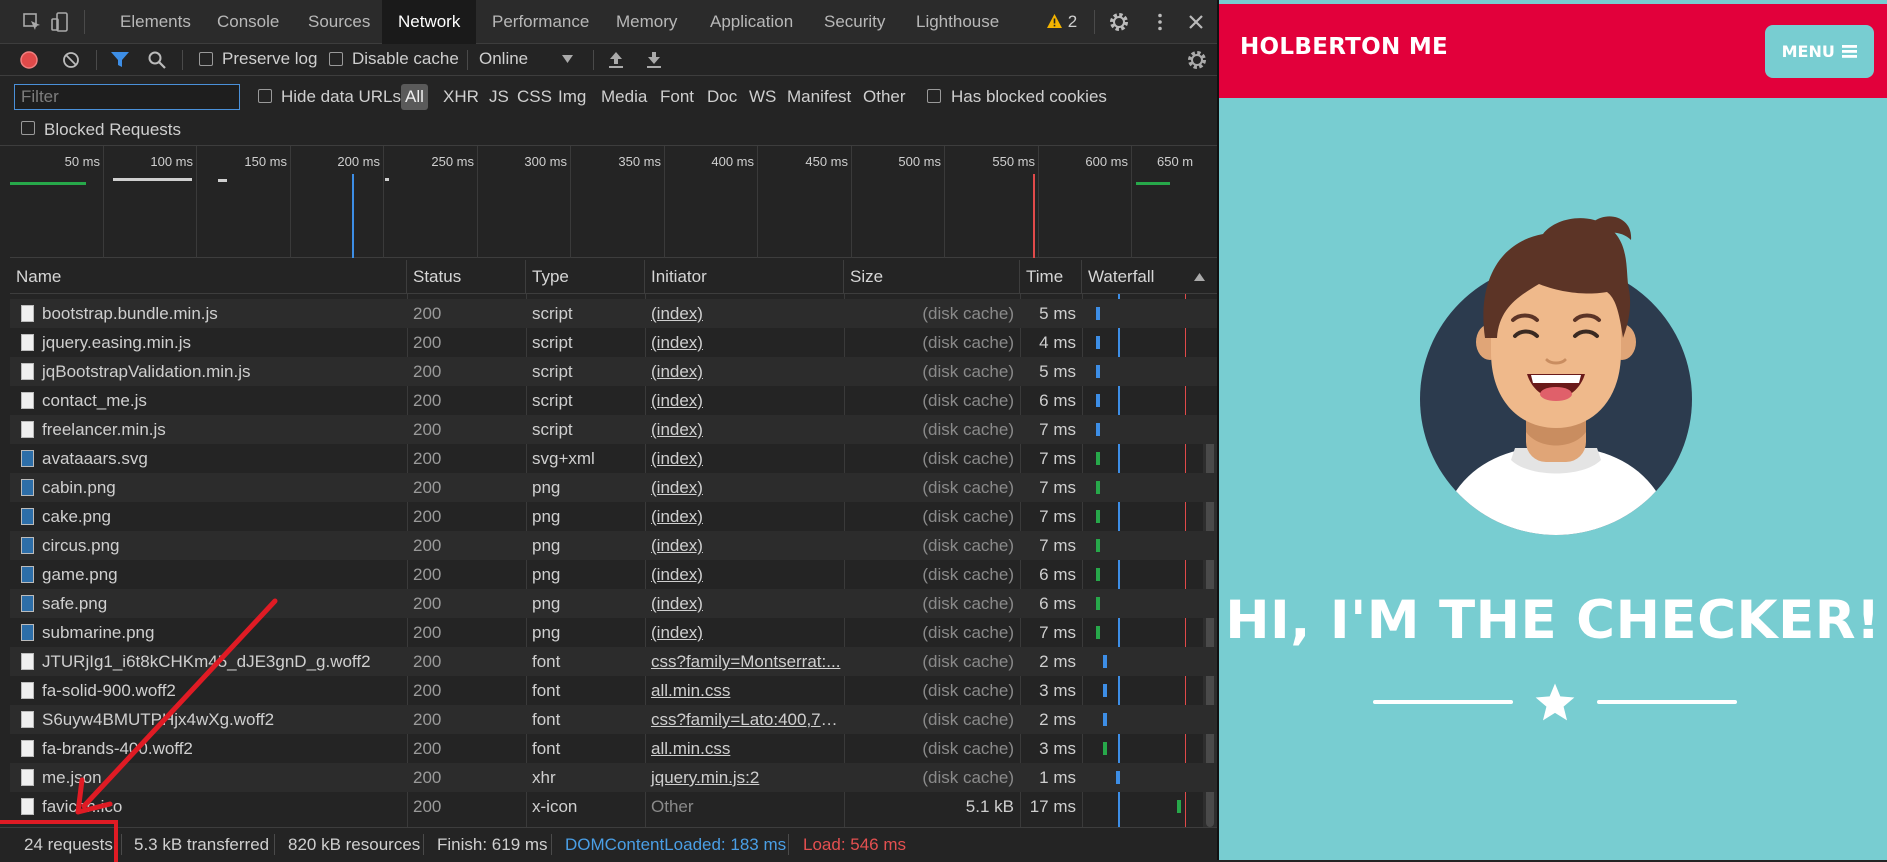 This screenshot has width=1887, height=862. I want to click on column-header-time: Time, so click(1051, 277).